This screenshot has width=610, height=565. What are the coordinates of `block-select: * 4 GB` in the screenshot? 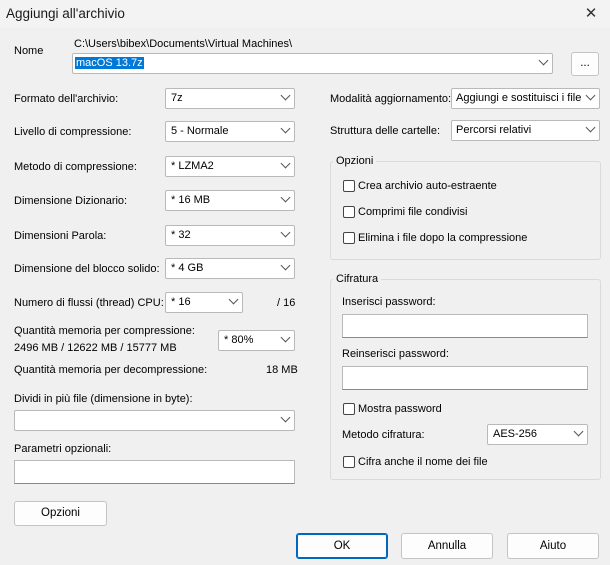 It's located at (230, 268).